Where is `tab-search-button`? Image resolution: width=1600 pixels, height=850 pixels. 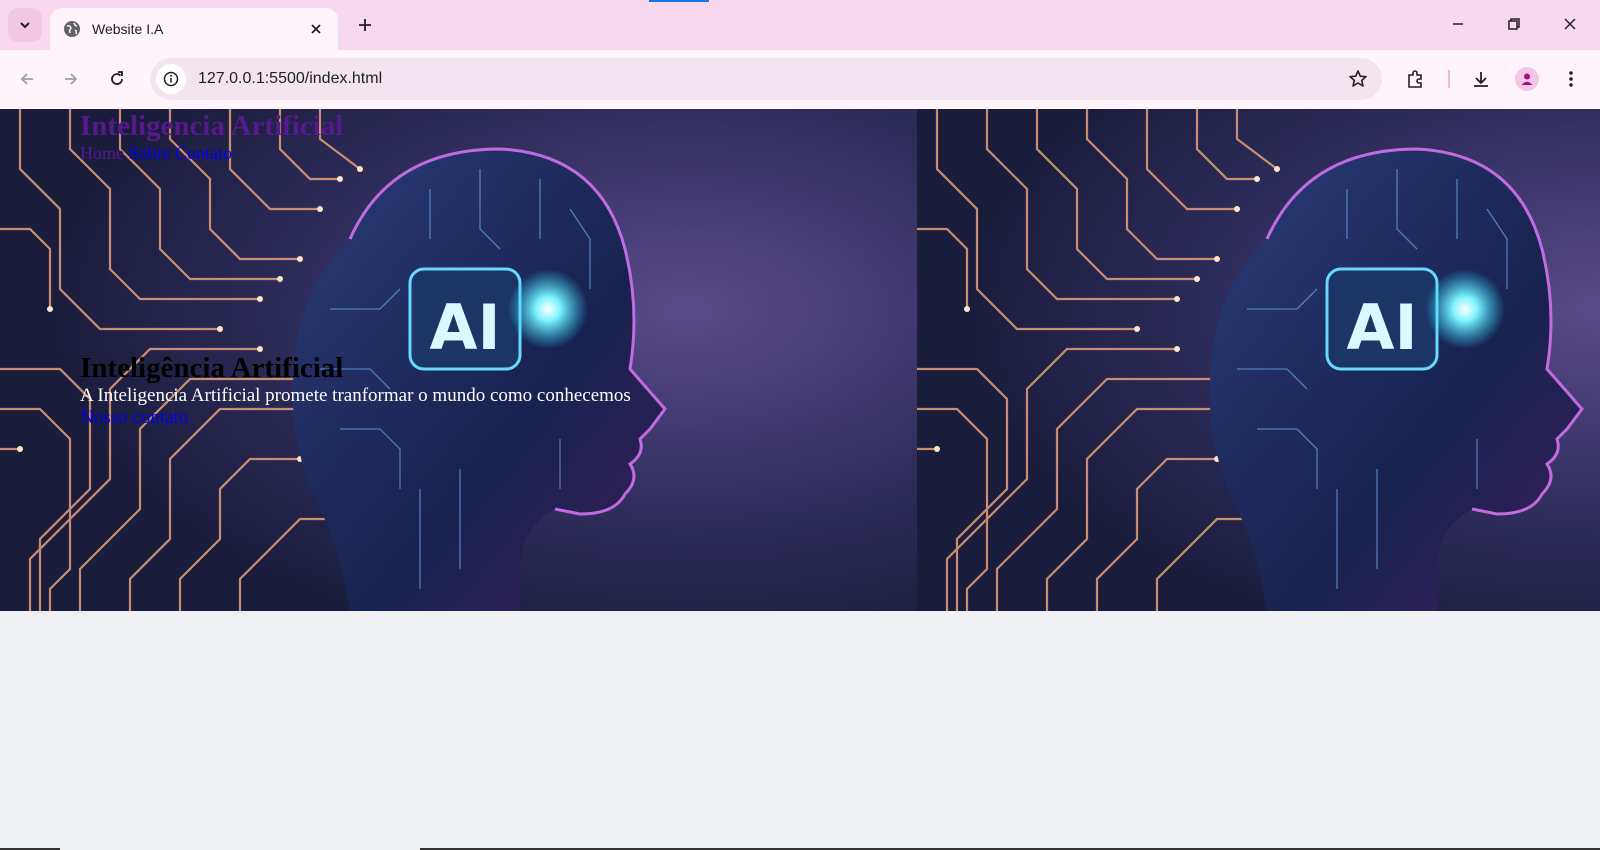 tab-search-button is located at coordinates (25, 25).